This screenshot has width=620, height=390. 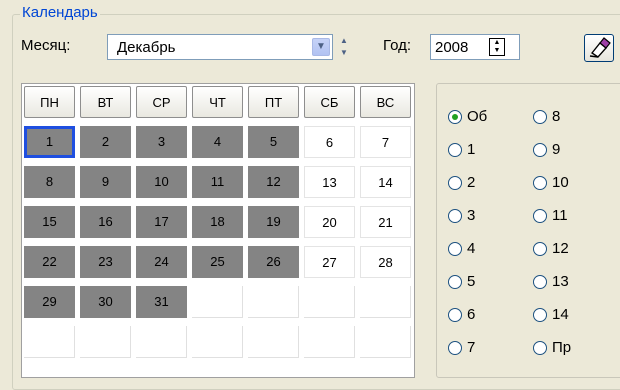 What do you see at coordinates (273, 222) in the screenshot?
I see `calendar-day: 19` at bounding box center [273, 222].